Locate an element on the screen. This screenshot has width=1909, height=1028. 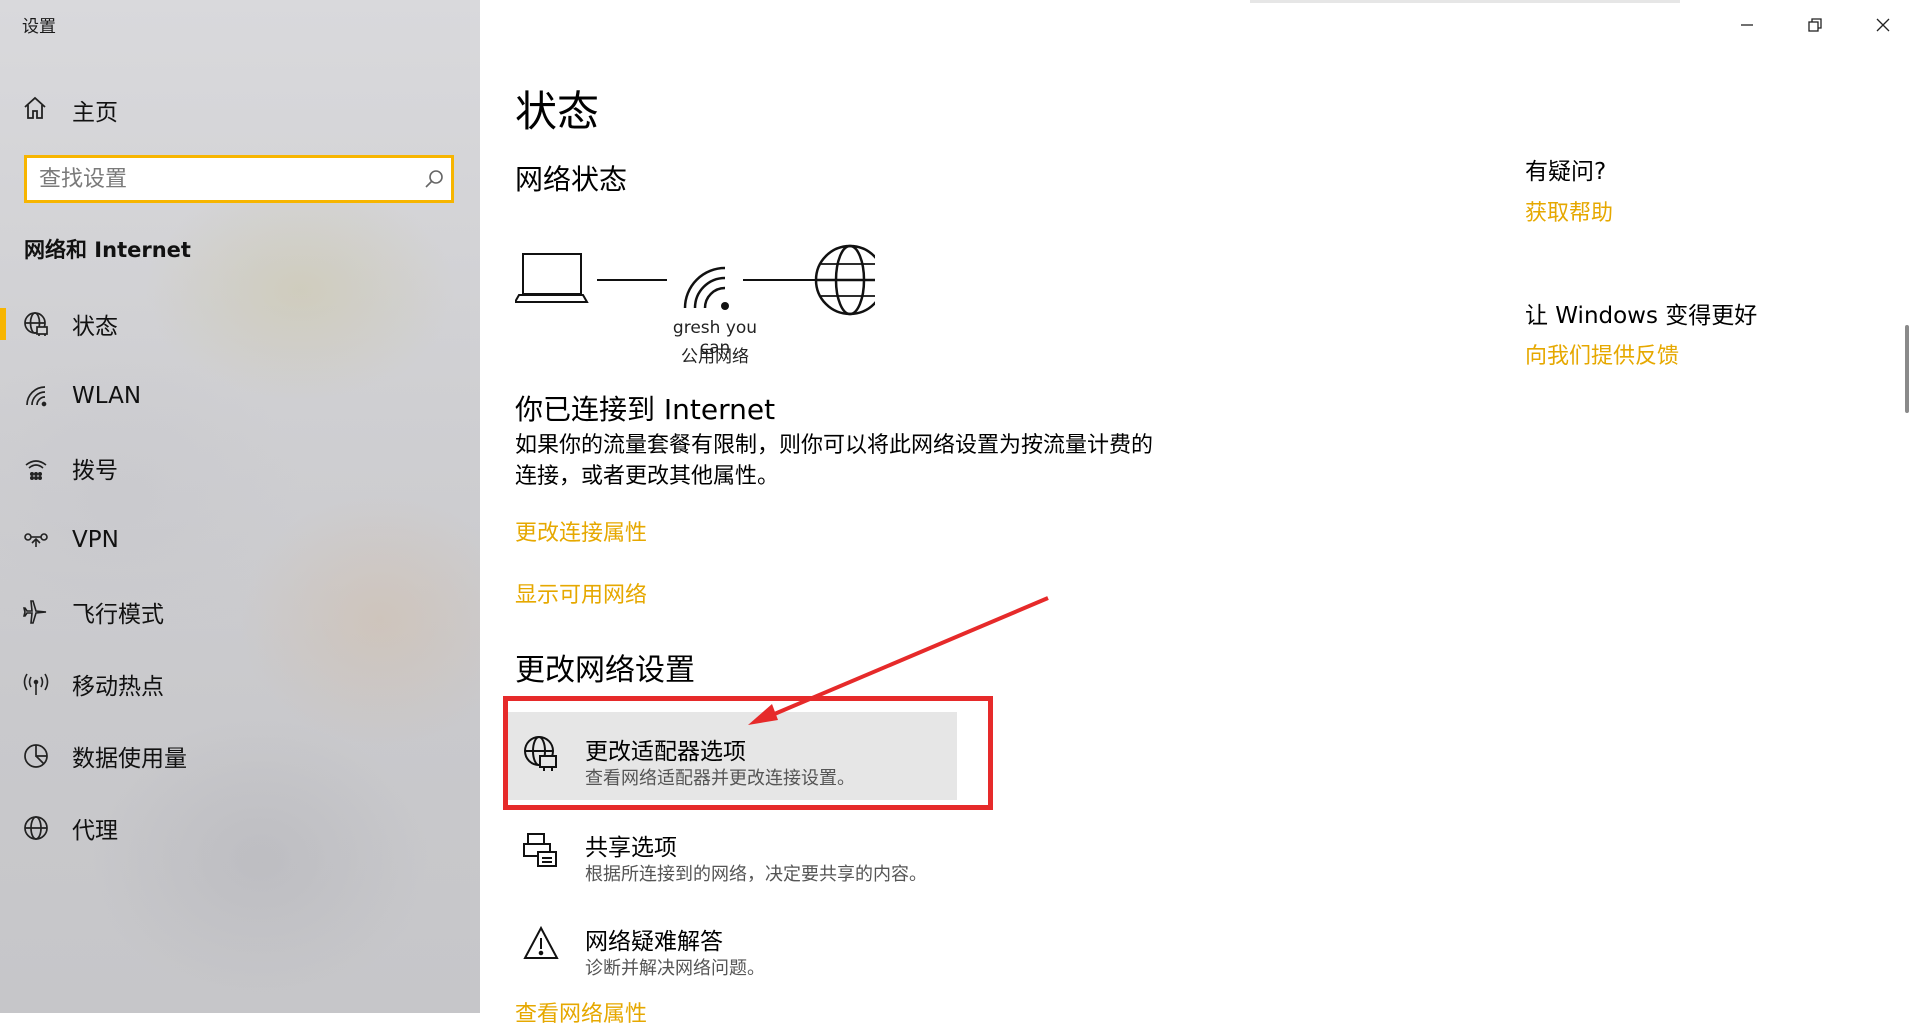
window-title: 设置 is located at coordinates (39, 27).